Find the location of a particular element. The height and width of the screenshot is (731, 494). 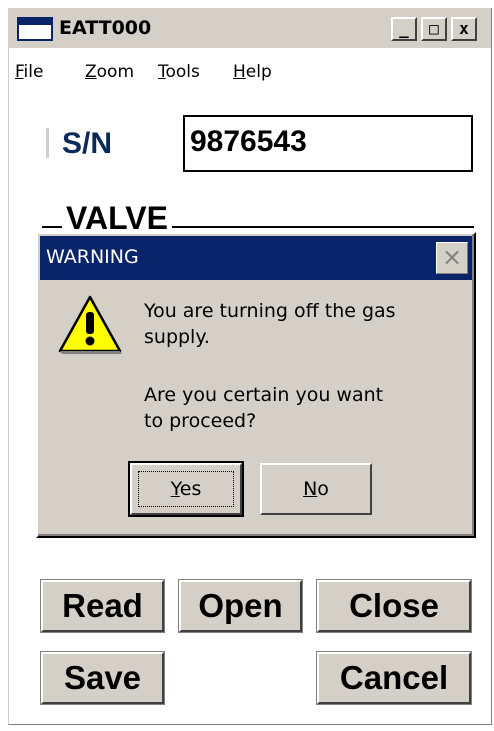

divider is located at coordinates (47, 143).